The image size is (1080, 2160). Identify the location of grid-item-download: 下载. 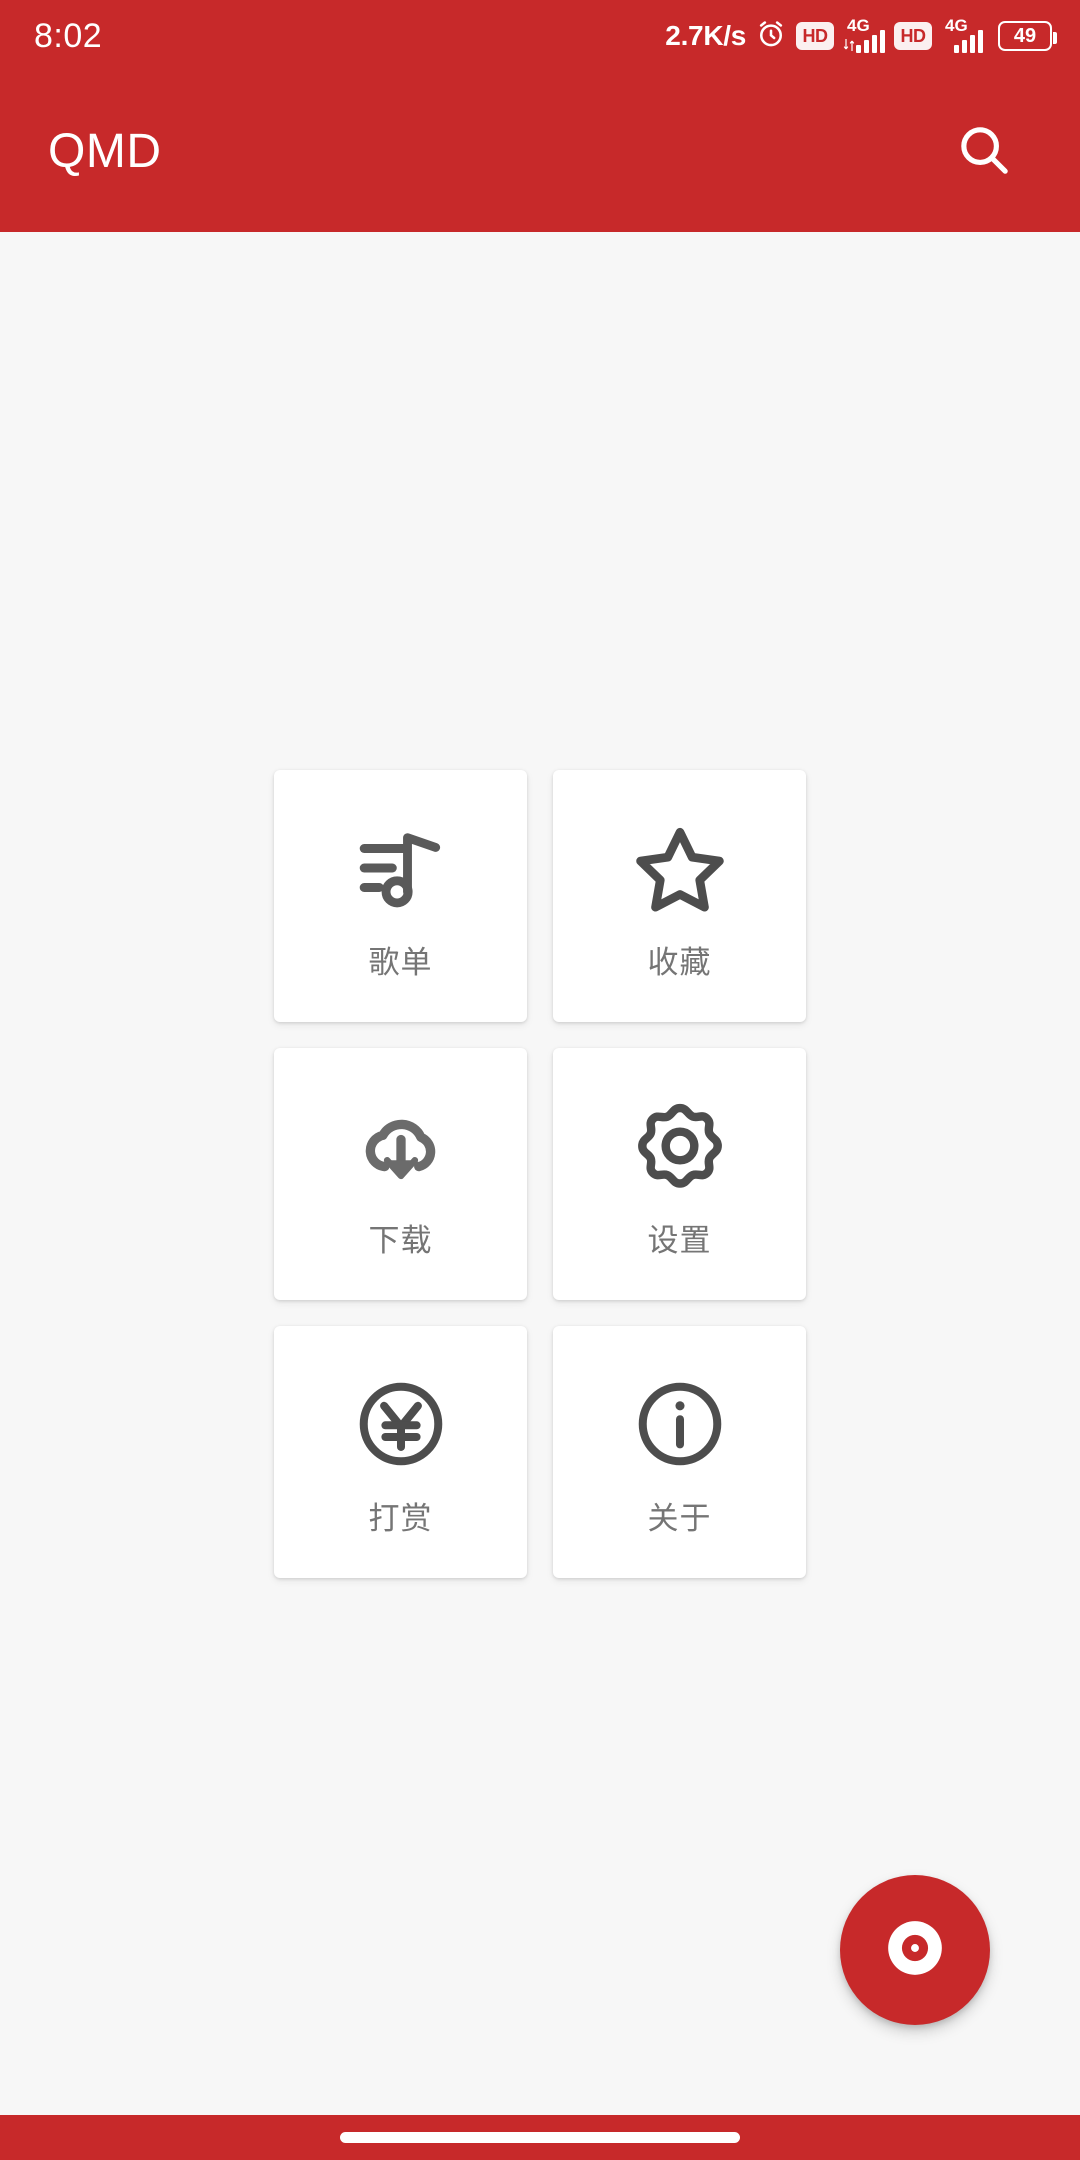
(400, 1174).